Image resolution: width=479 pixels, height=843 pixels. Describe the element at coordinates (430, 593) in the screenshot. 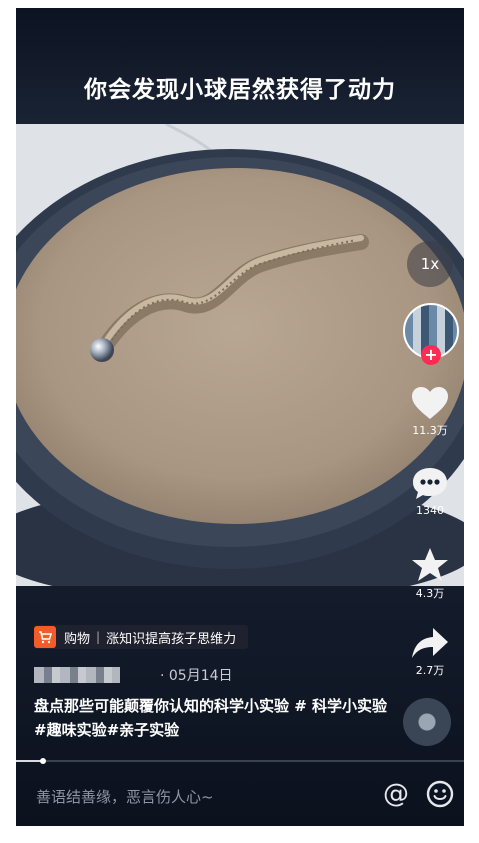

I see `favorite-count: 4.3万` at that location.